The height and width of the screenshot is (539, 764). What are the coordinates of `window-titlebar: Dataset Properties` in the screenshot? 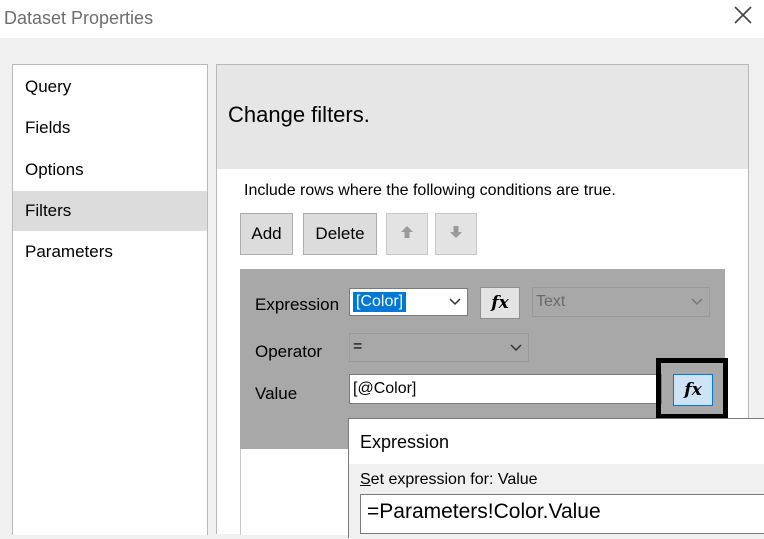 It's located at (382, 19).